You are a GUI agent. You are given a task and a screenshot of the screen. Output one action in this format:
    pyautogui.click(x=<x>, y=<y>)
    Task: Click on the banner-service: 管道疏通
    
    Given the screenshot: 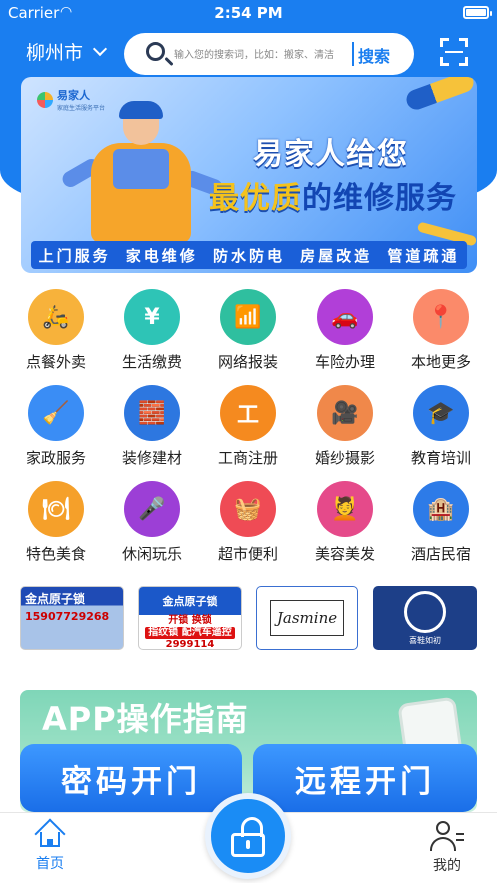 What is the action you would take?
    pyautogui.click(x=423, y=255)
    